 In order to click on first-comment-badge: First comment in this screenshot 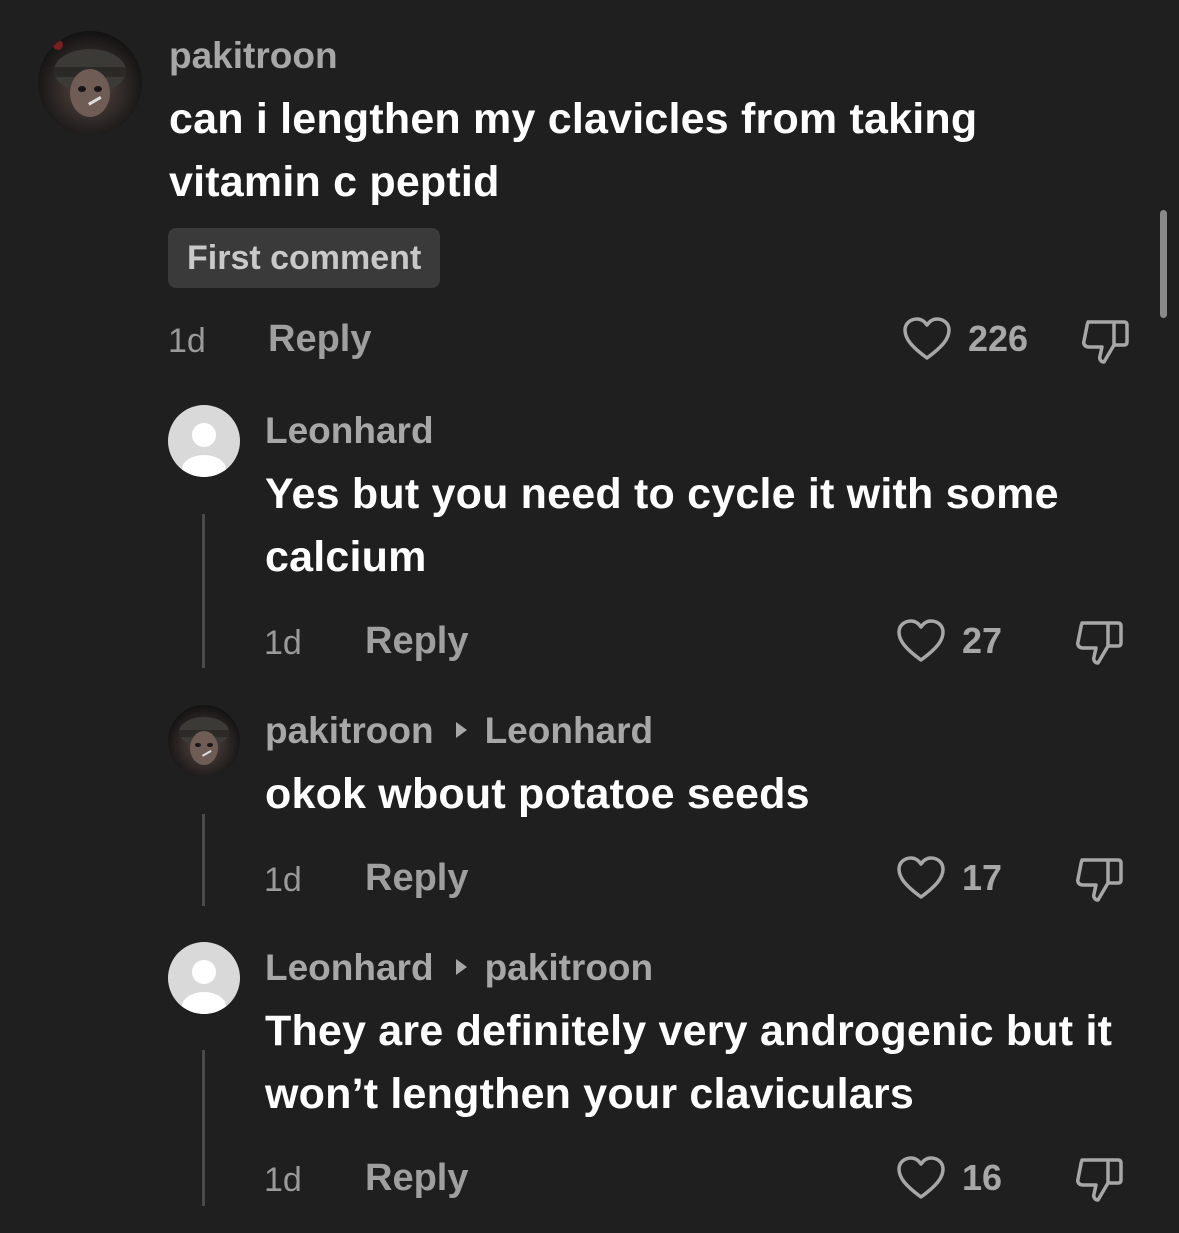, I will do `click(304, 258)`.